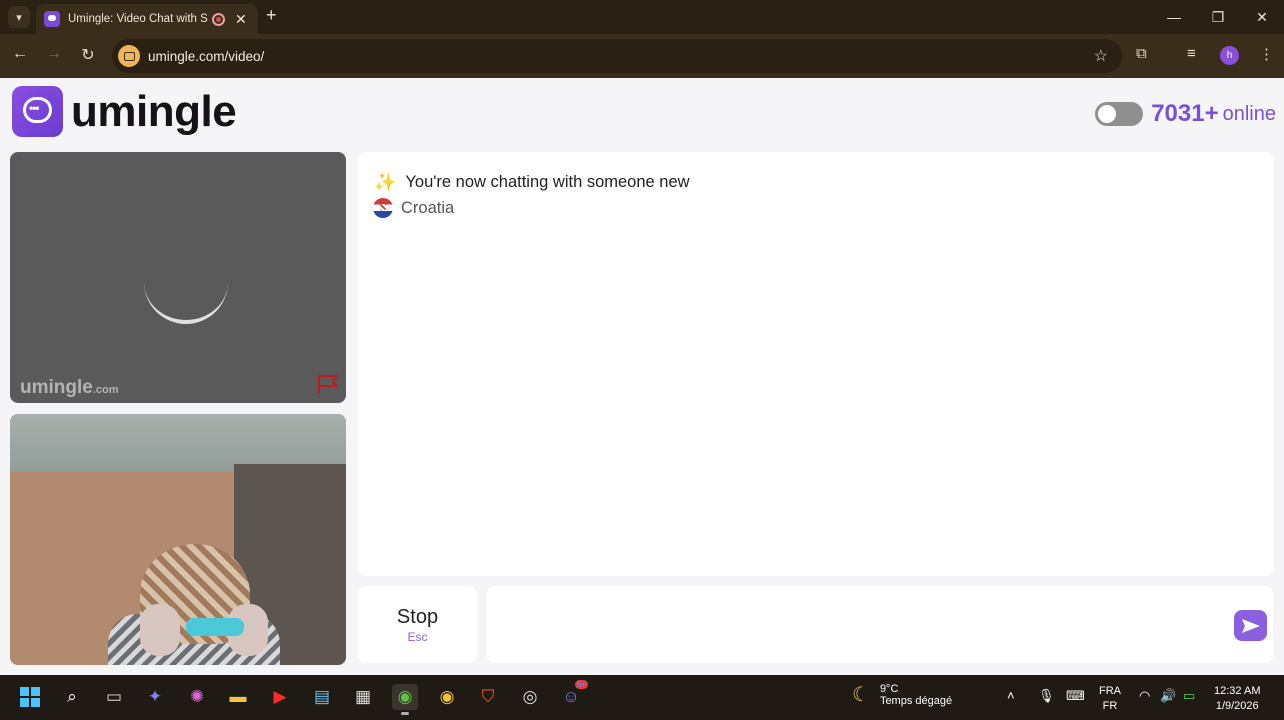 This screenshot has height=720, width=1284. What do you see at coordinates (197, 697) in the screenshot?
I see `copilot-icon: ✺` at bounding box center [197, 697].